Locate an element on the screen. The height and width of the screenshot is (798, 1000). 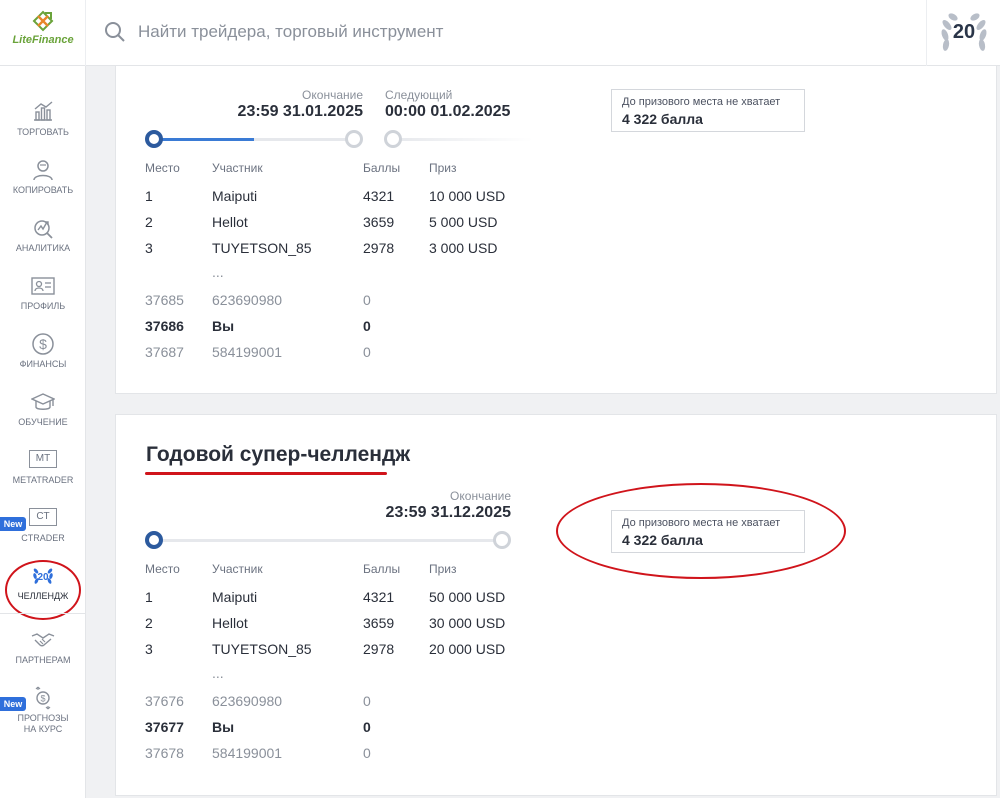
sidebar-item-copy: КОПИРОВАТЬ is located at coordinates (43, 186).